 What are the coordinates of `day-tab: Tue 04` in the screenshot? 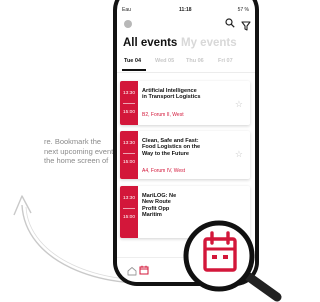 It's located at (132, 61).